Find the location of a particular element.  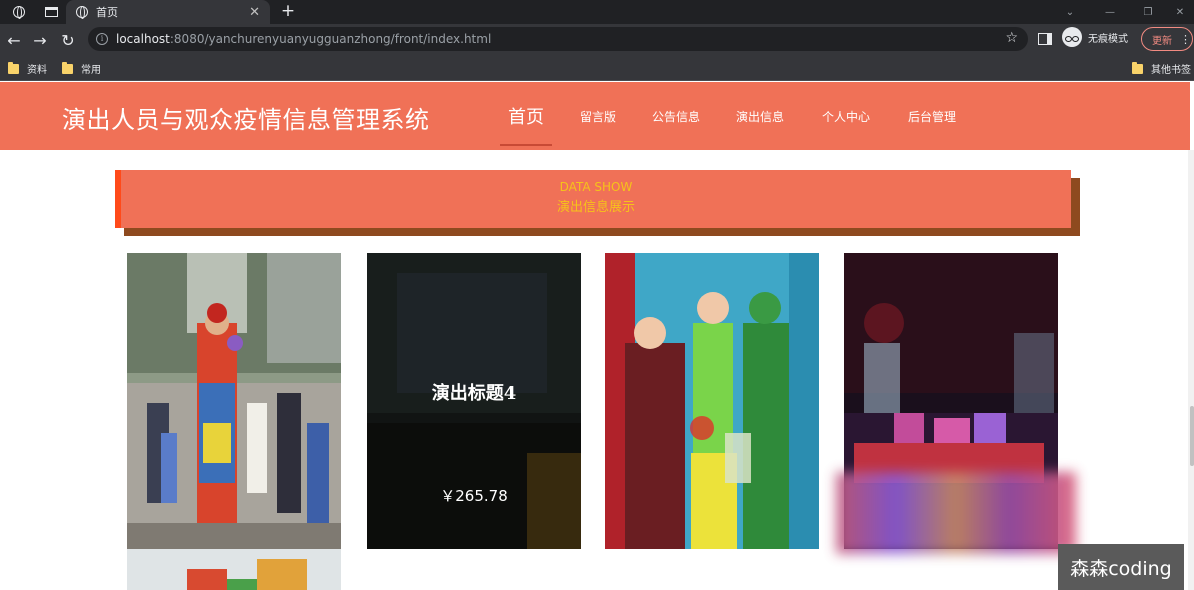

site-title: 演出人员与观众疫情信息管理系统 is located at coordinates (246, 120).